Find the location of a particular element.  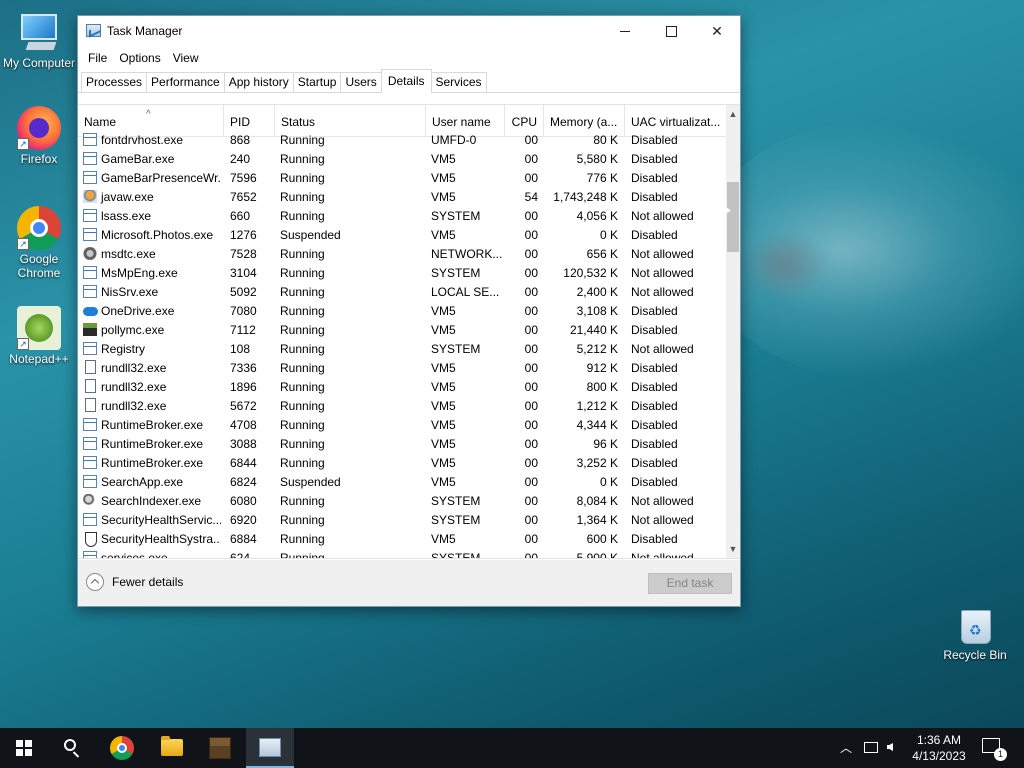

firefox-icon: ↗ is located at coordinates (39, 128).